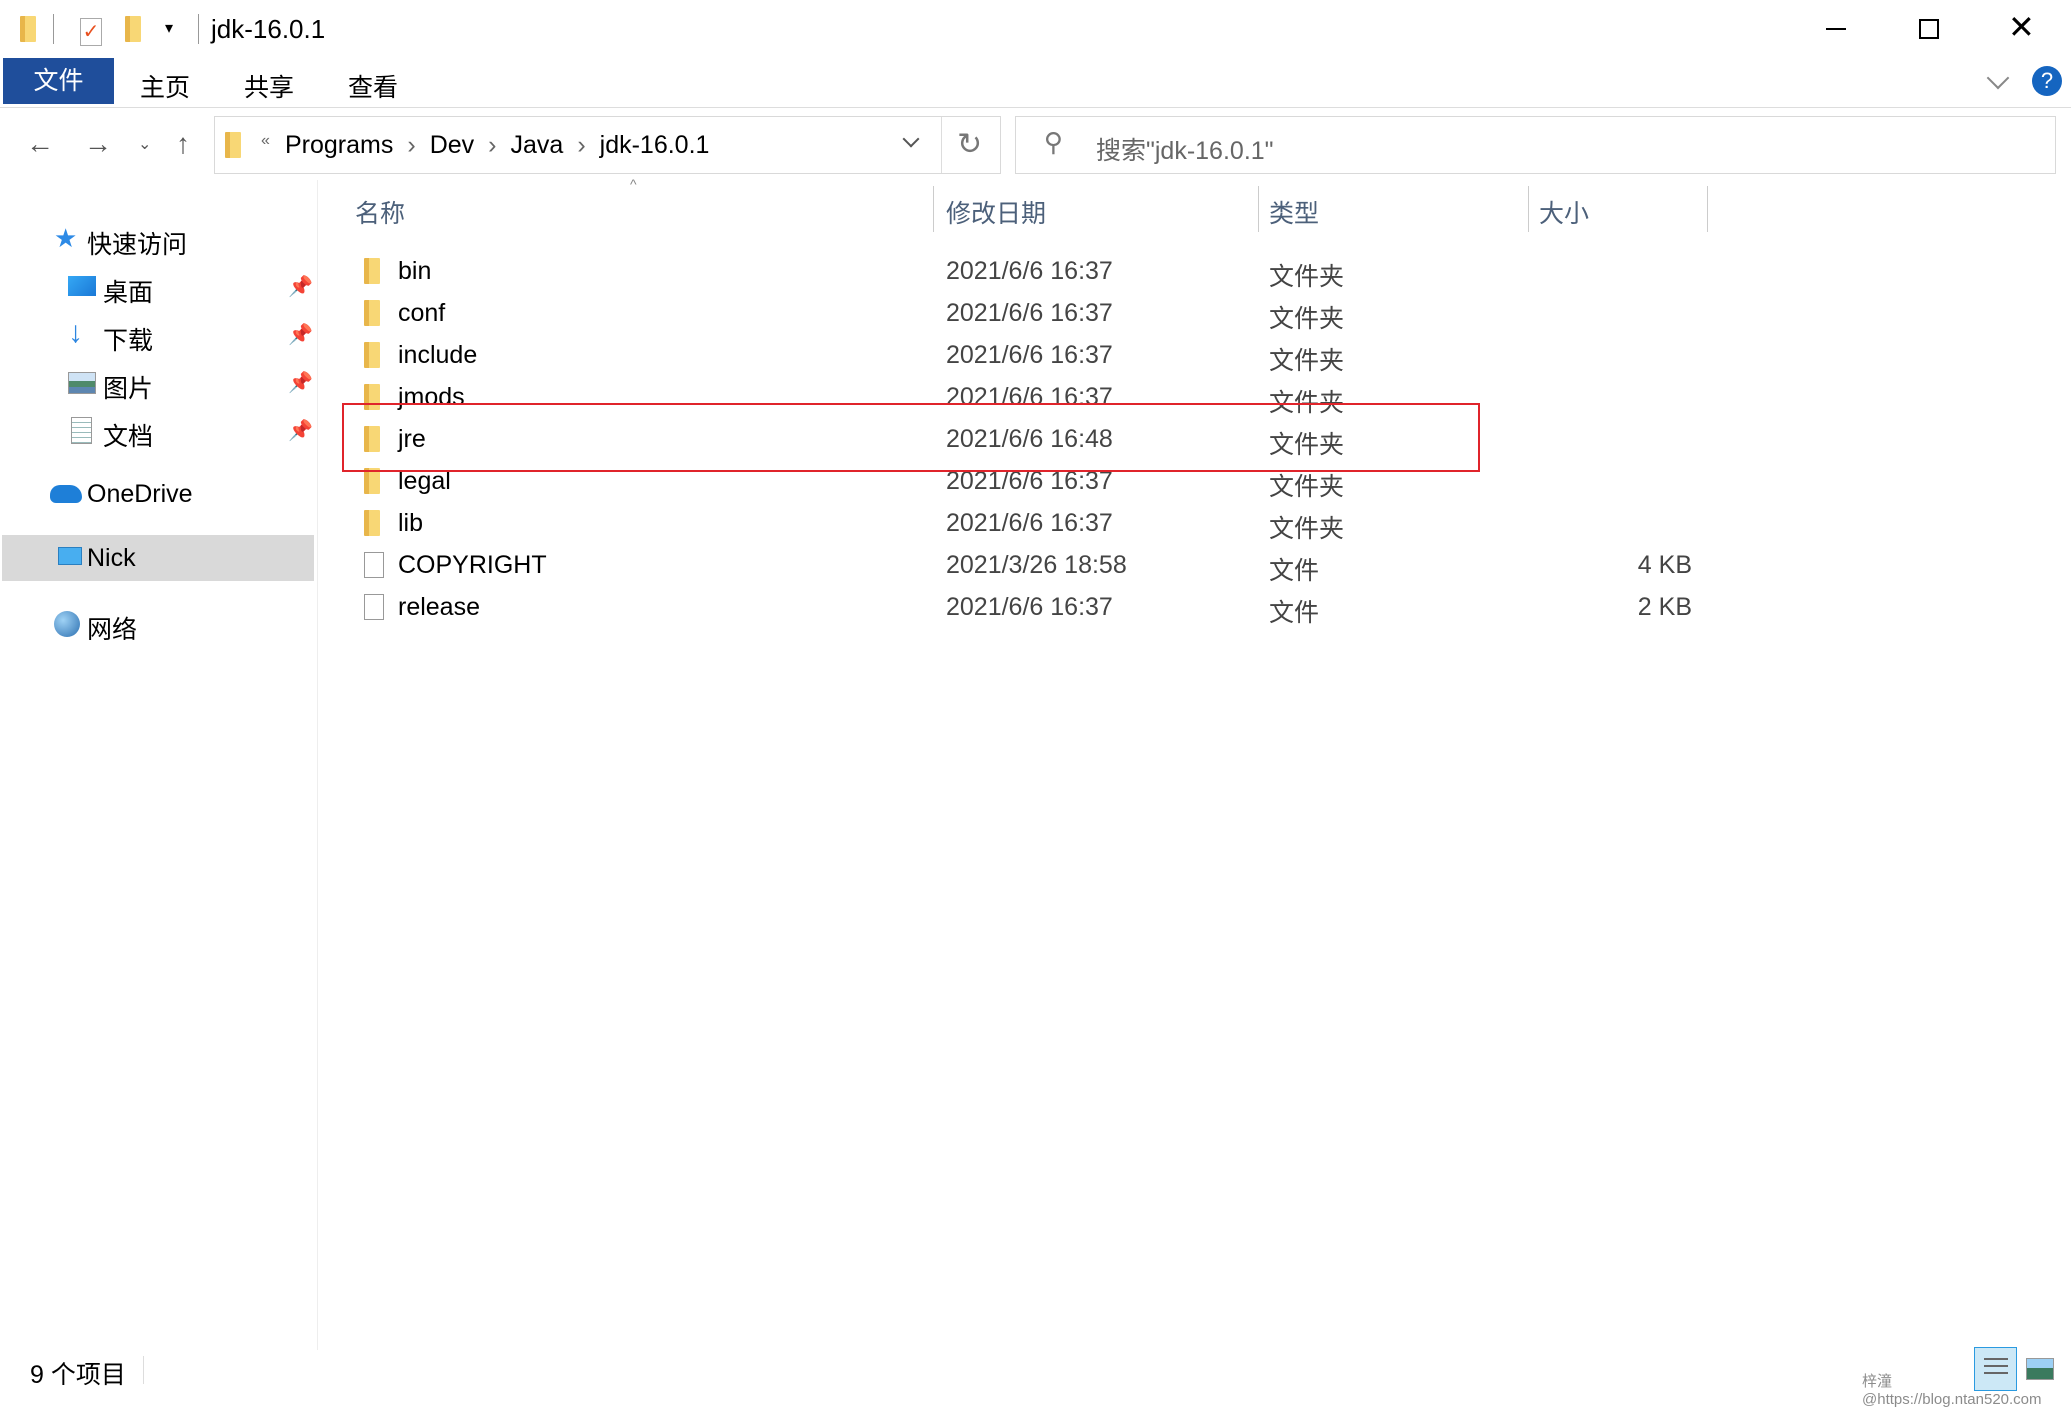 This screenshot has width=2071, height=1408. I want to click on file-row: lib 2021/6/6 16:37 文件夹, so click(1024, 523).